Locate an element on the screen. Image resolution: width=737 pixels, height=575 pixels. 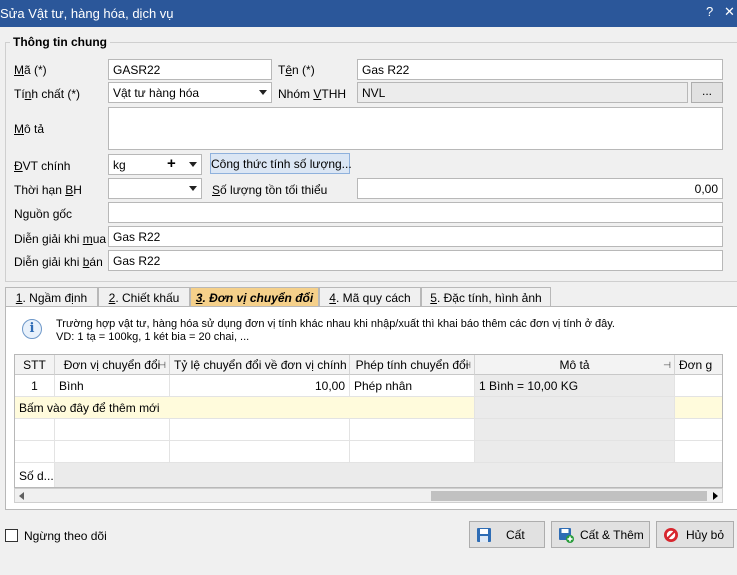
tab-ngam-dinh: 1. Ngầm định is located at coordinates (51, 297).